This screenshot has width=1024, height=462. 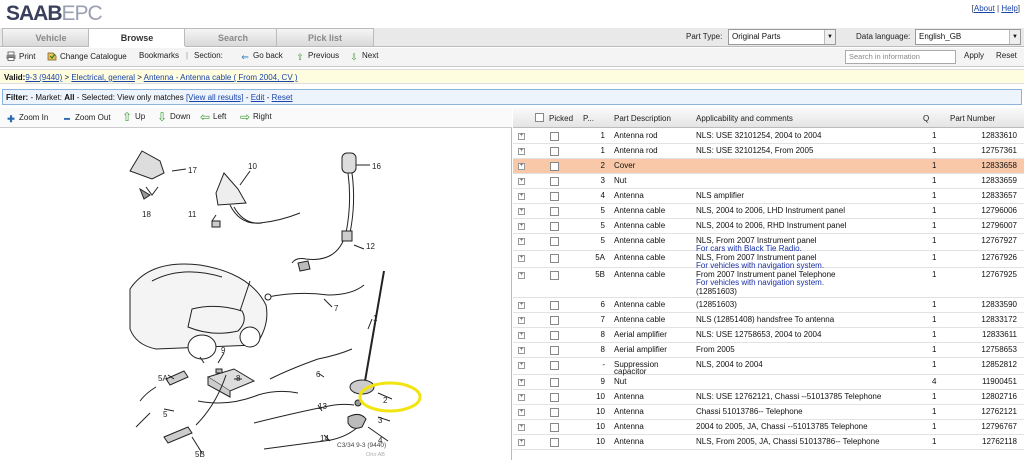 What do you see at coordinates (52, 56) in the screenshot?
I see `catalogue-icon` at bounding box center [52, 56].